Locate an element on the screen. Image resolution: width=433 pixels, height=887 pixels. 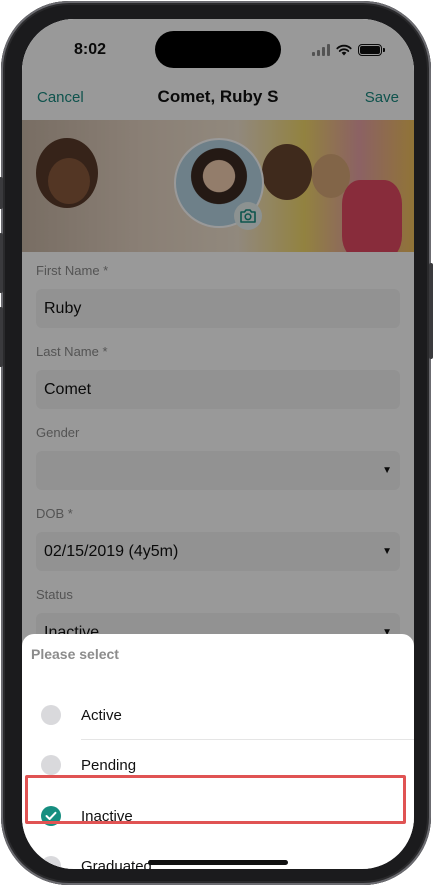
power-button is located at coordinates (431, 311).